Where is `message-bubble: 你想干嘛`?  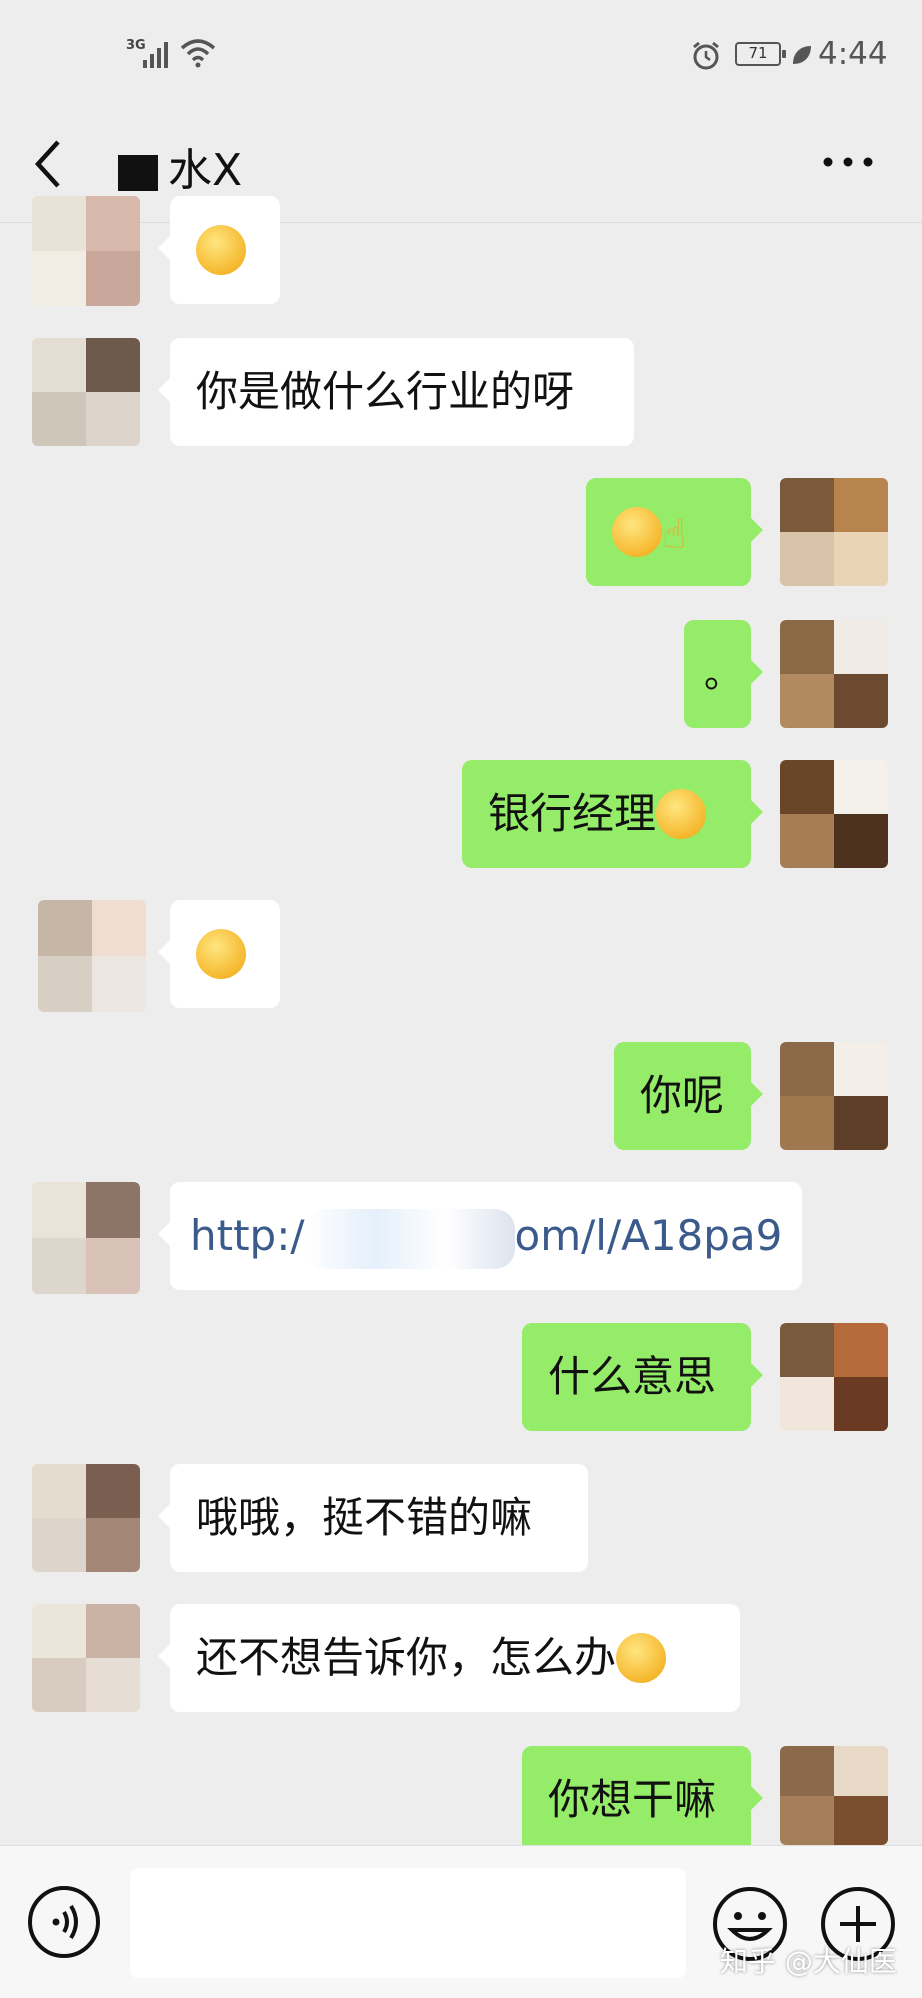 message-bubble: 你想干嘛 is located at coordinates (642, 1800).